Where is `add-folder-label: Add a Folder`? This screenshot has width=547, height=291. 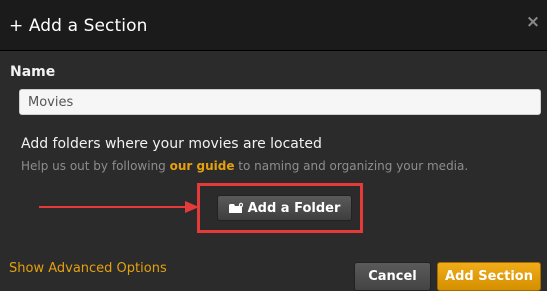
add-folder-label: Add a Folder is located at coordinates (294, 208).